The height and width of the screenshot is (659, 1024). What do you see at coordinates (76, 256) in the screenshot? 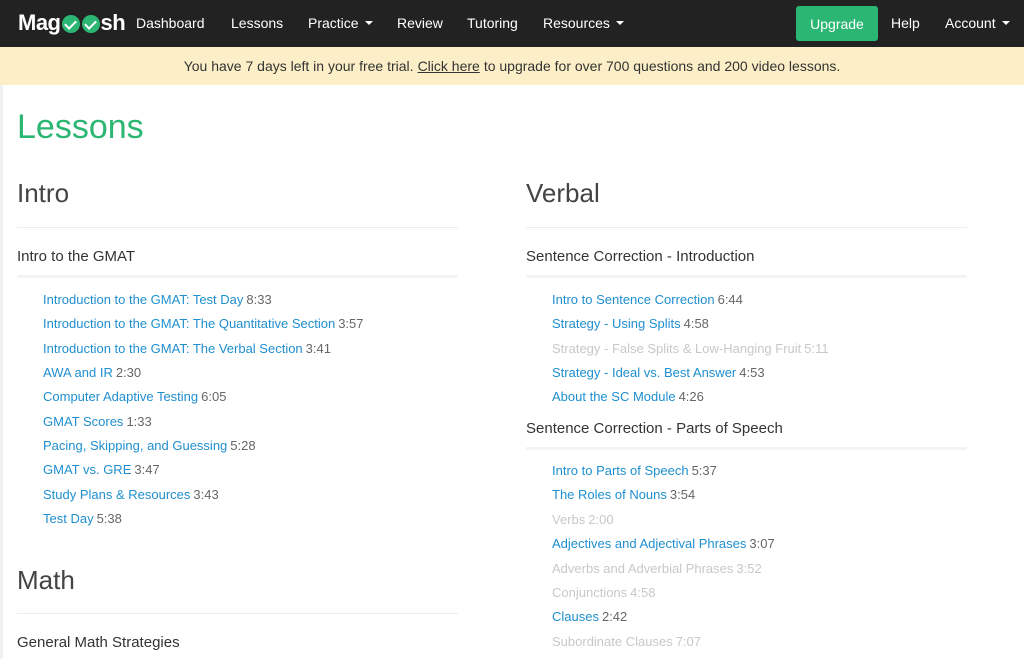
I see `subsection-intro-to-gmat: Intro to the GMAT` at bounding box center [76, 256].